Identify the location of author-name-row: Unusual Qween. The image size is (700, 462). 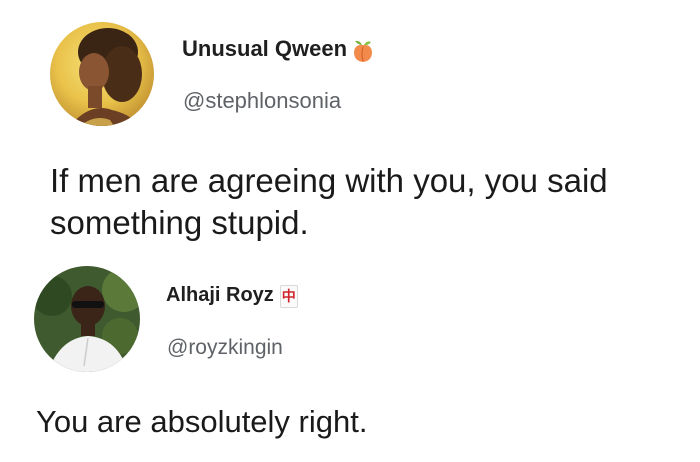
(278, 49).